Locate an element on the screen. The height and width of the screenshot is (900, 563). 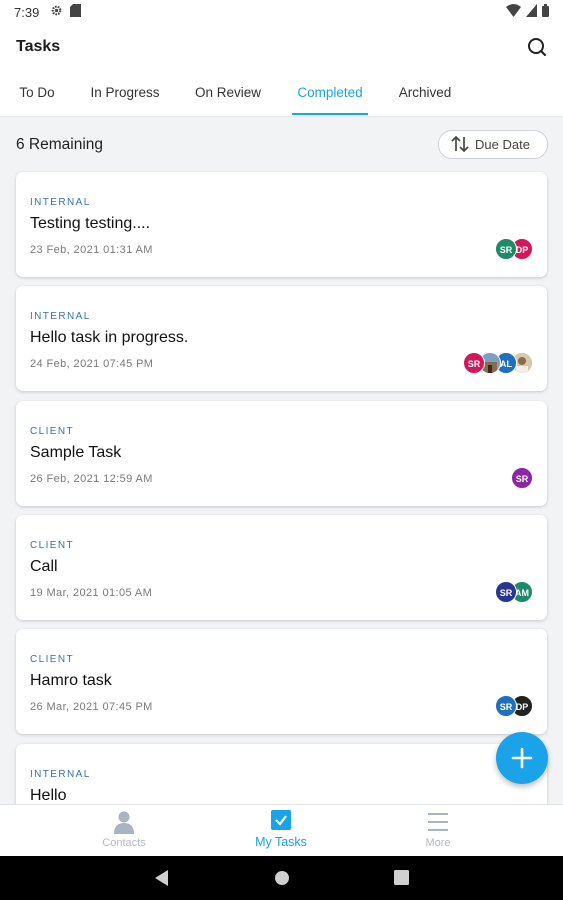
status-time: 7:39 is located at coordinates (27, 12).